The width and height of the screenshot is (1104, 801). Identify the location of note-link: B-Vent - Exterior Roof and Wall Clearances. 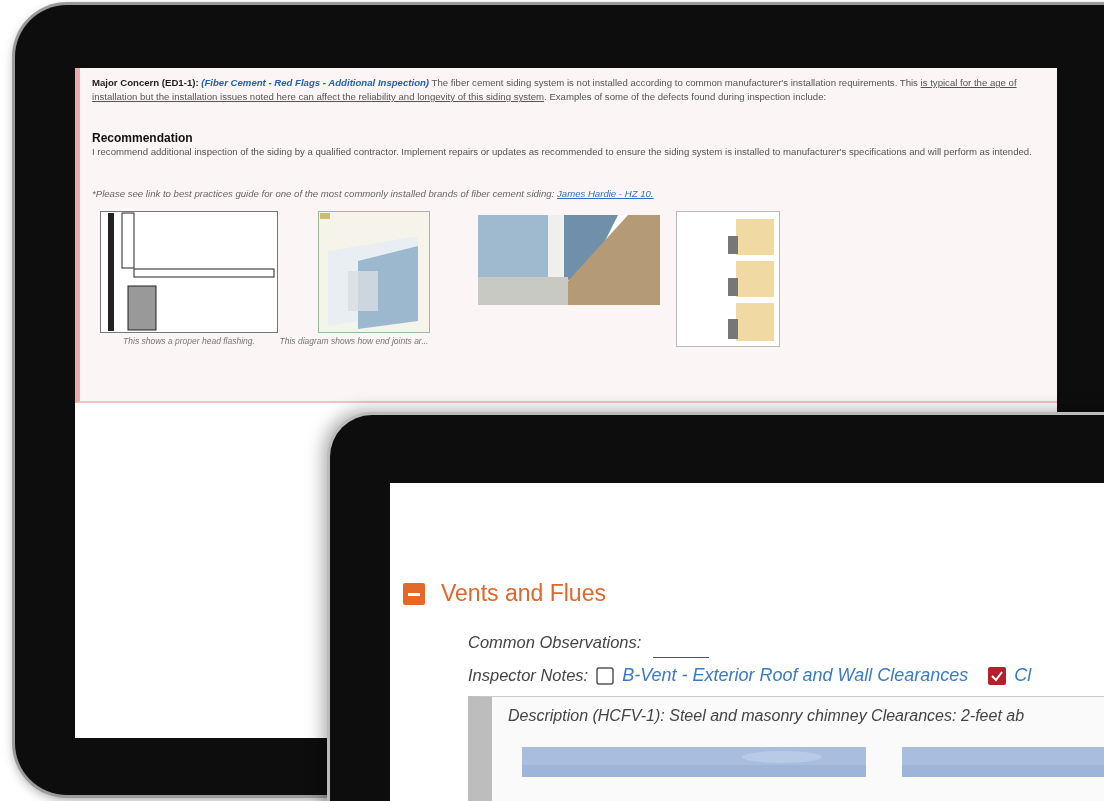
(795, 675).